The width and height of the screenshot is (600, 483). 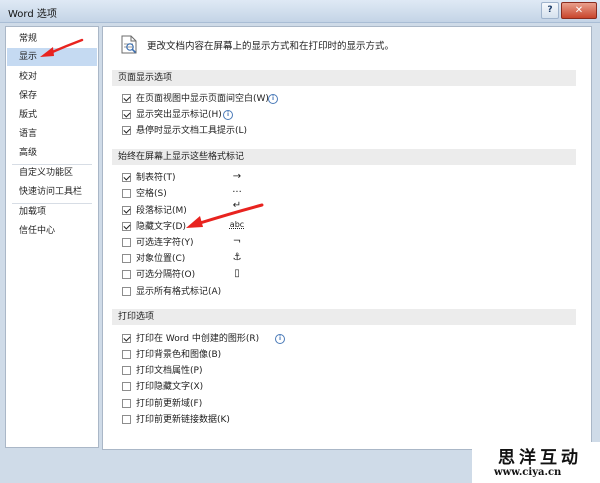 What do you see at coordinates (528, 472) in the screenshot?
I see `watermark-url: www.ciya.cn` at bounding box center [528, 472].